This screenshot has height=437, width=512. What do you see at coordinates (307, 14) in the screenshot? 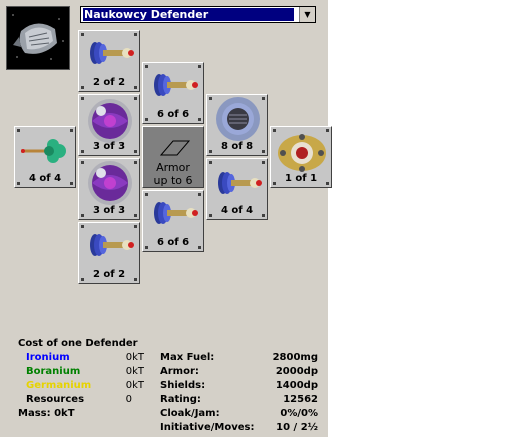
I see `chevron-down-icon: ▼` at bounding box center [307, 14].